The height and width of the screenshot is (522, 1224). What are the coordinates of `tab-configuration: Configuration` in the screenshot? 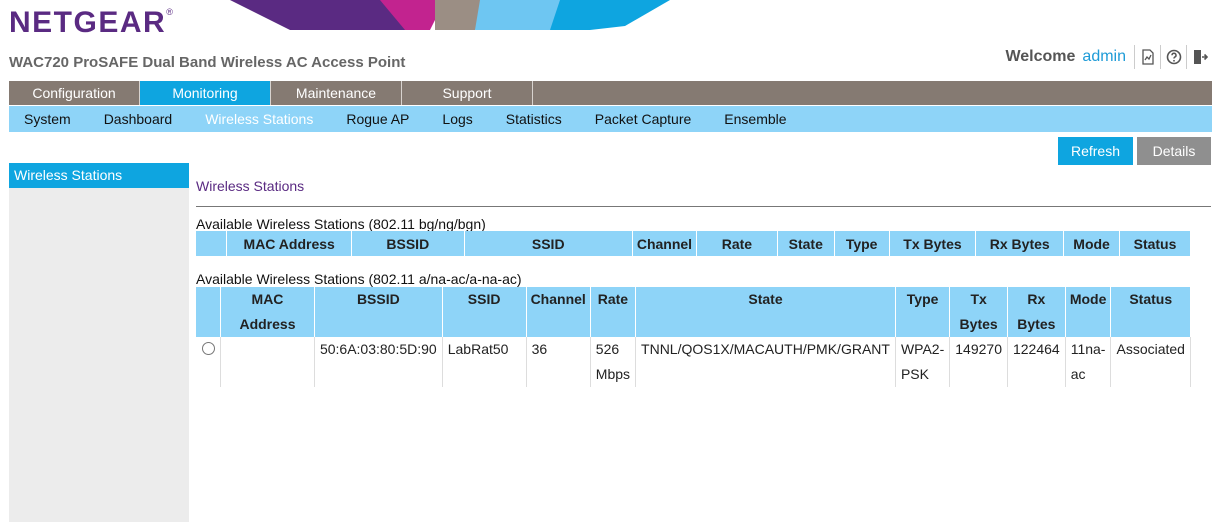 It's located at (74, 93).